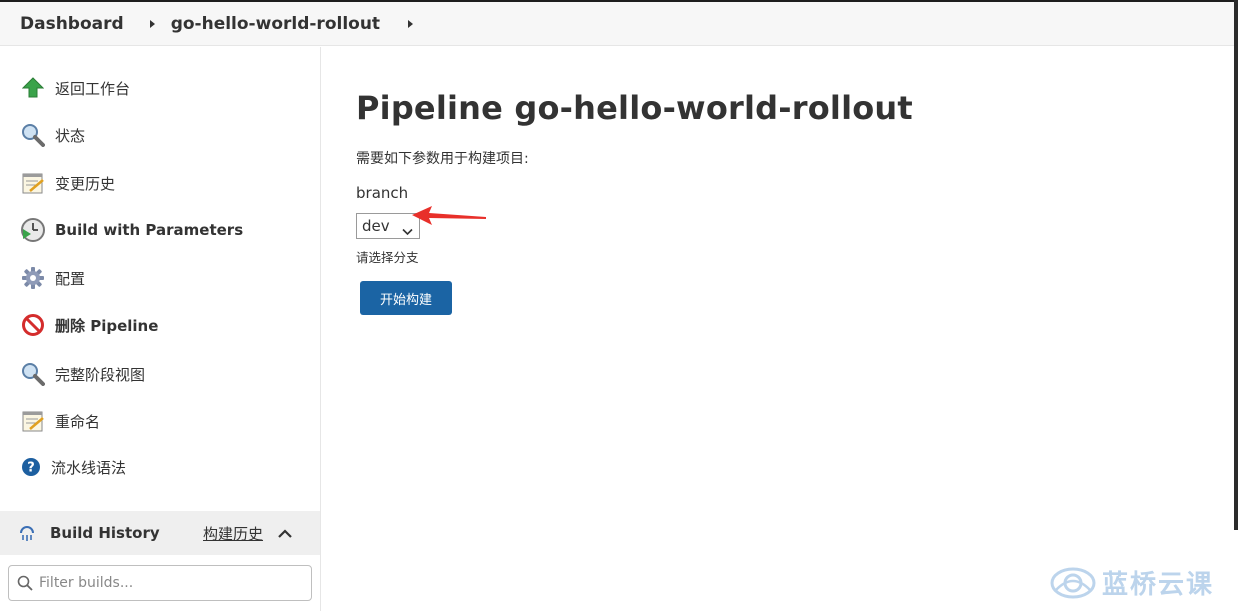 The width and height of the screenshot is (1238, 611). I want to click on sidebar-item-rename: 重命名, so click(60, 421).